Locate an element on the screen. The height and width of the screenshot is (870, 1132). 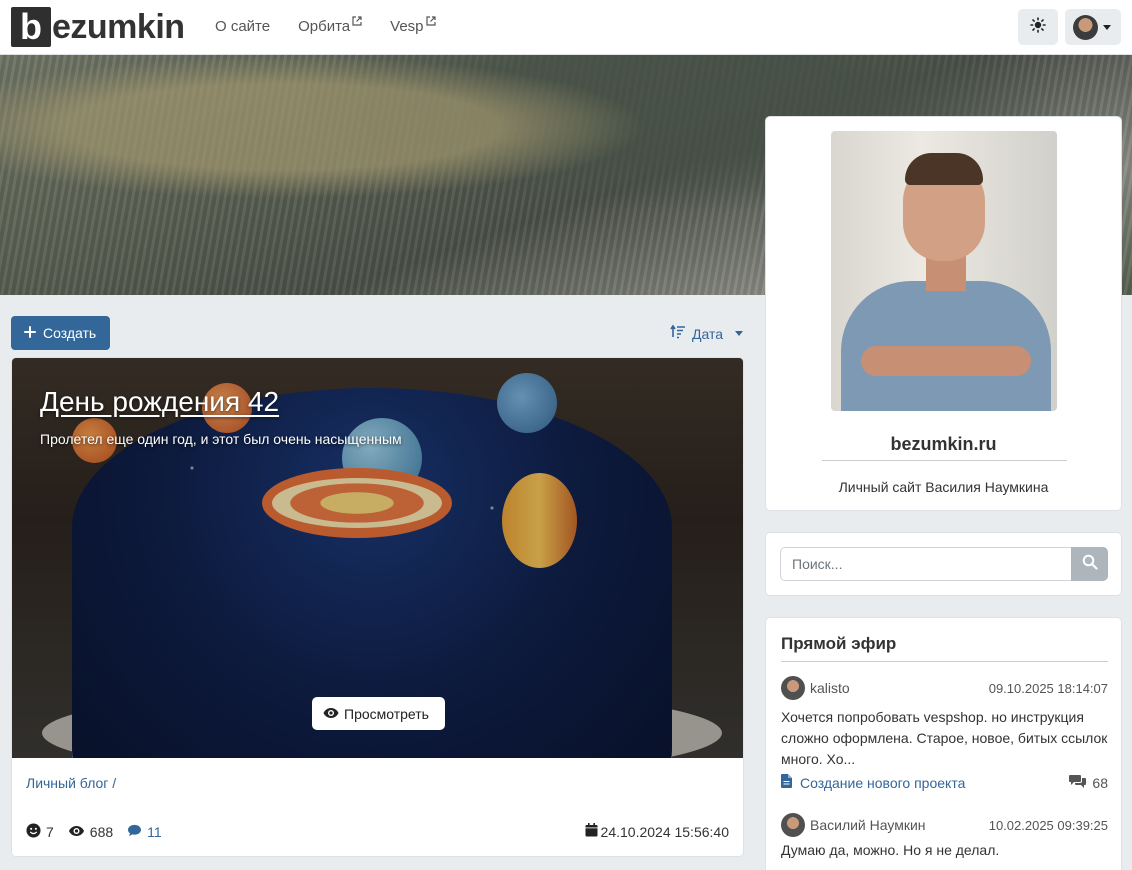
search-button is located at coordinates (1089, 564).